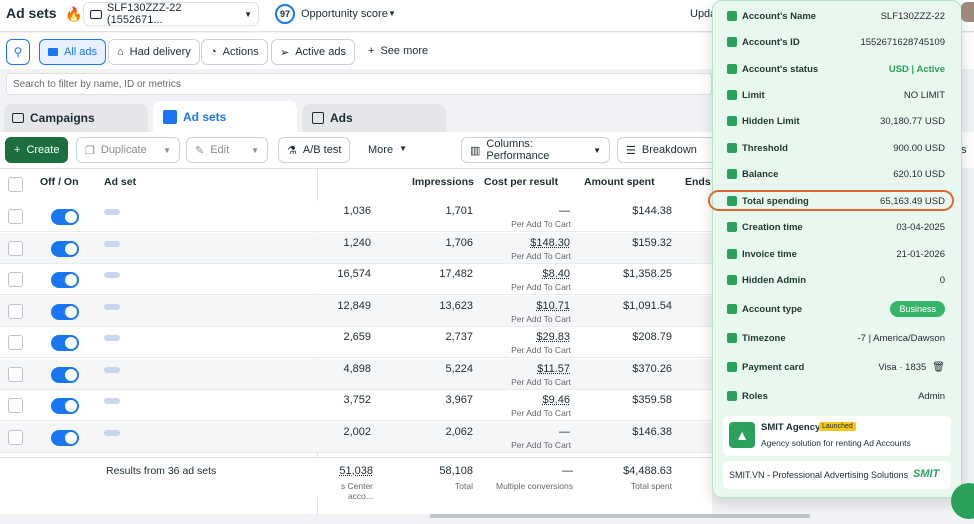  Describe the element at coordinates (344, 14) in the screenshot. I see `opportunity-score-label: Opportunity score` at that location.